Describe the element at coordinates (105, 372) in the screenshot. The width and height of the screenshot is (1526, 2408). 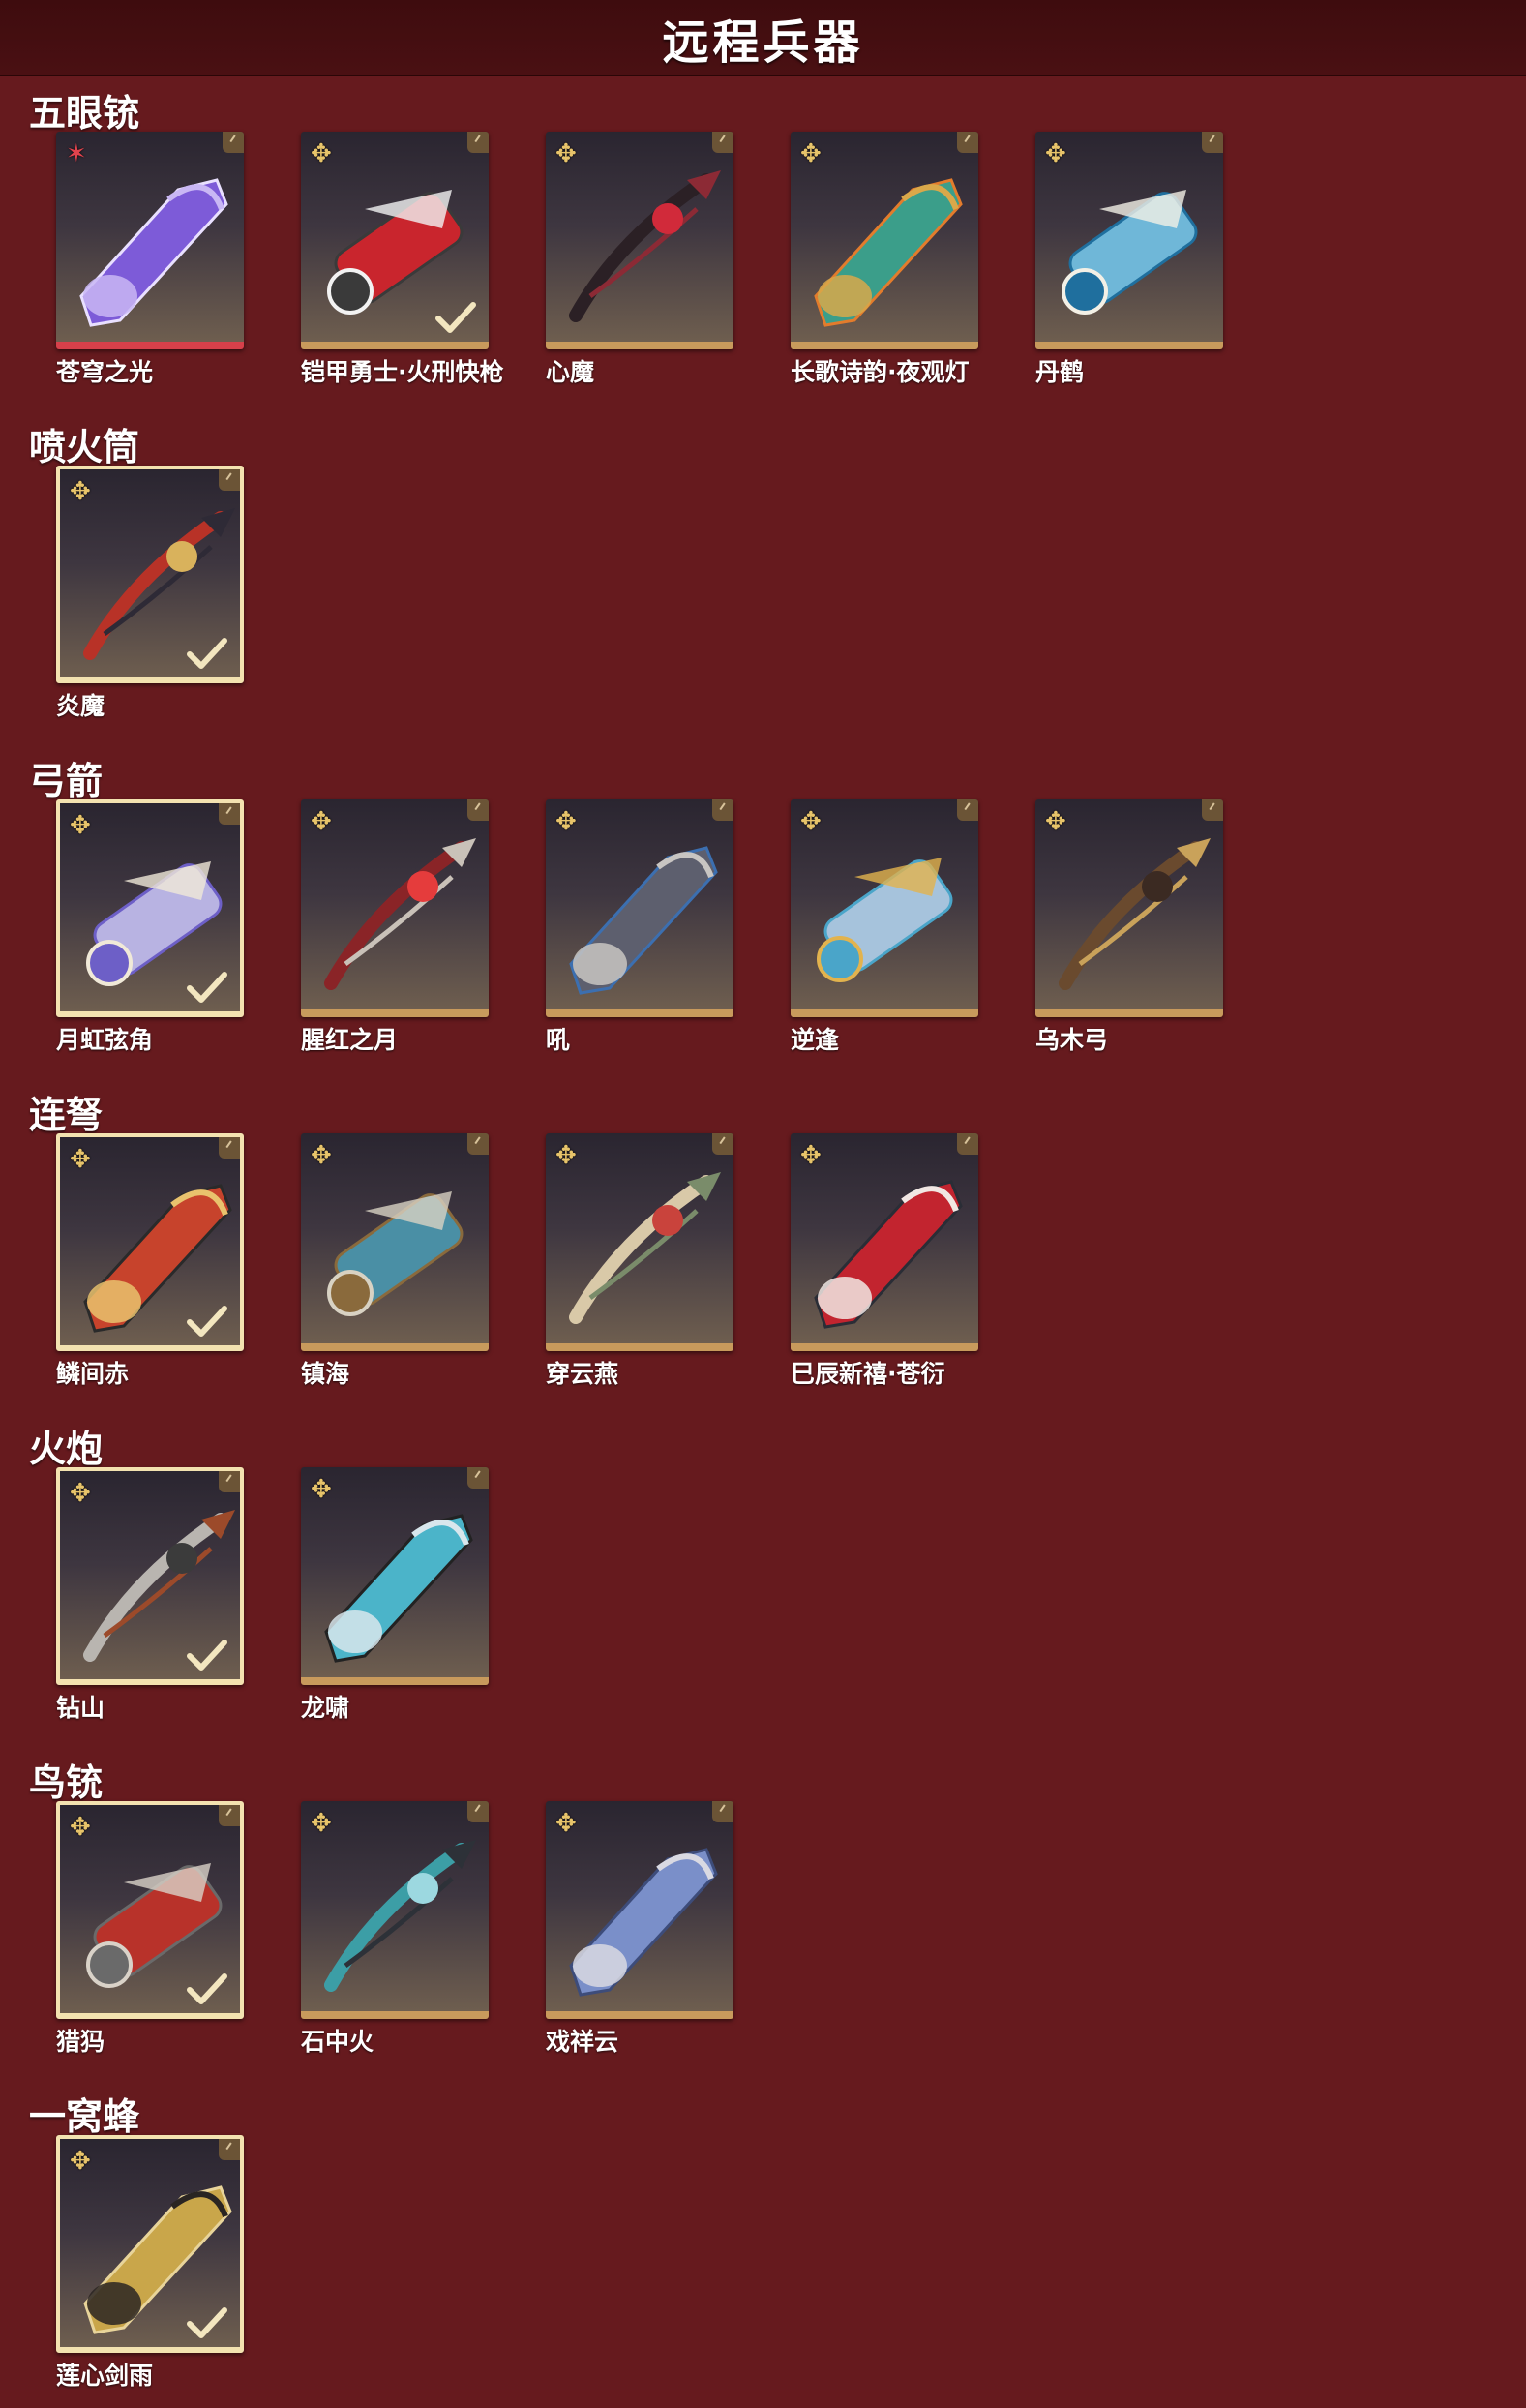
I see `weapon-name: 苍穹之光` at that location.